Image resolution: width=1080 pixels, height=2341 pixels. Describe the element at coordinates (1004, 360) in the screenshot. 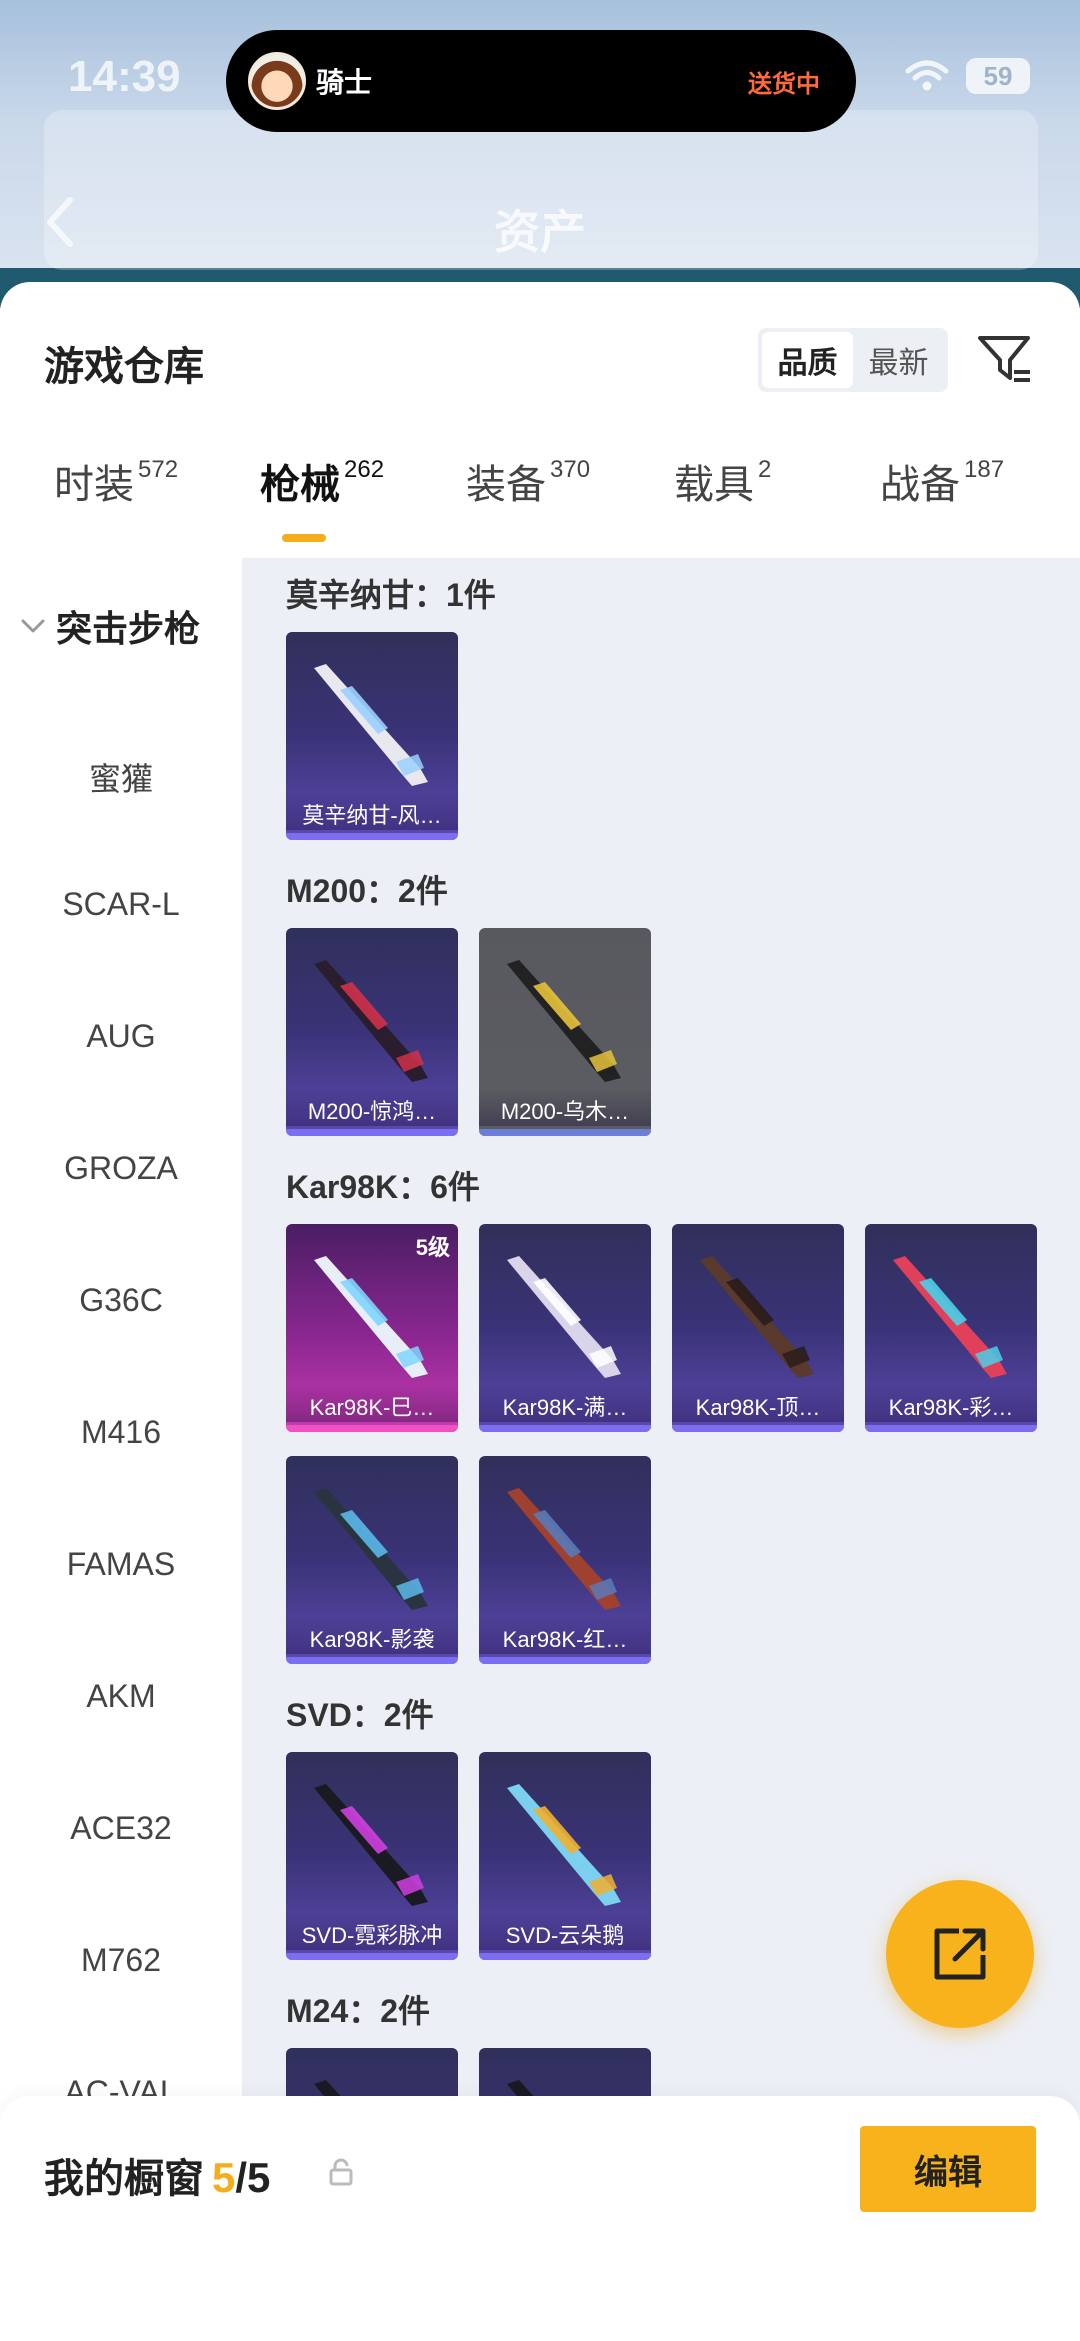

I see `filter-icon` at that location.